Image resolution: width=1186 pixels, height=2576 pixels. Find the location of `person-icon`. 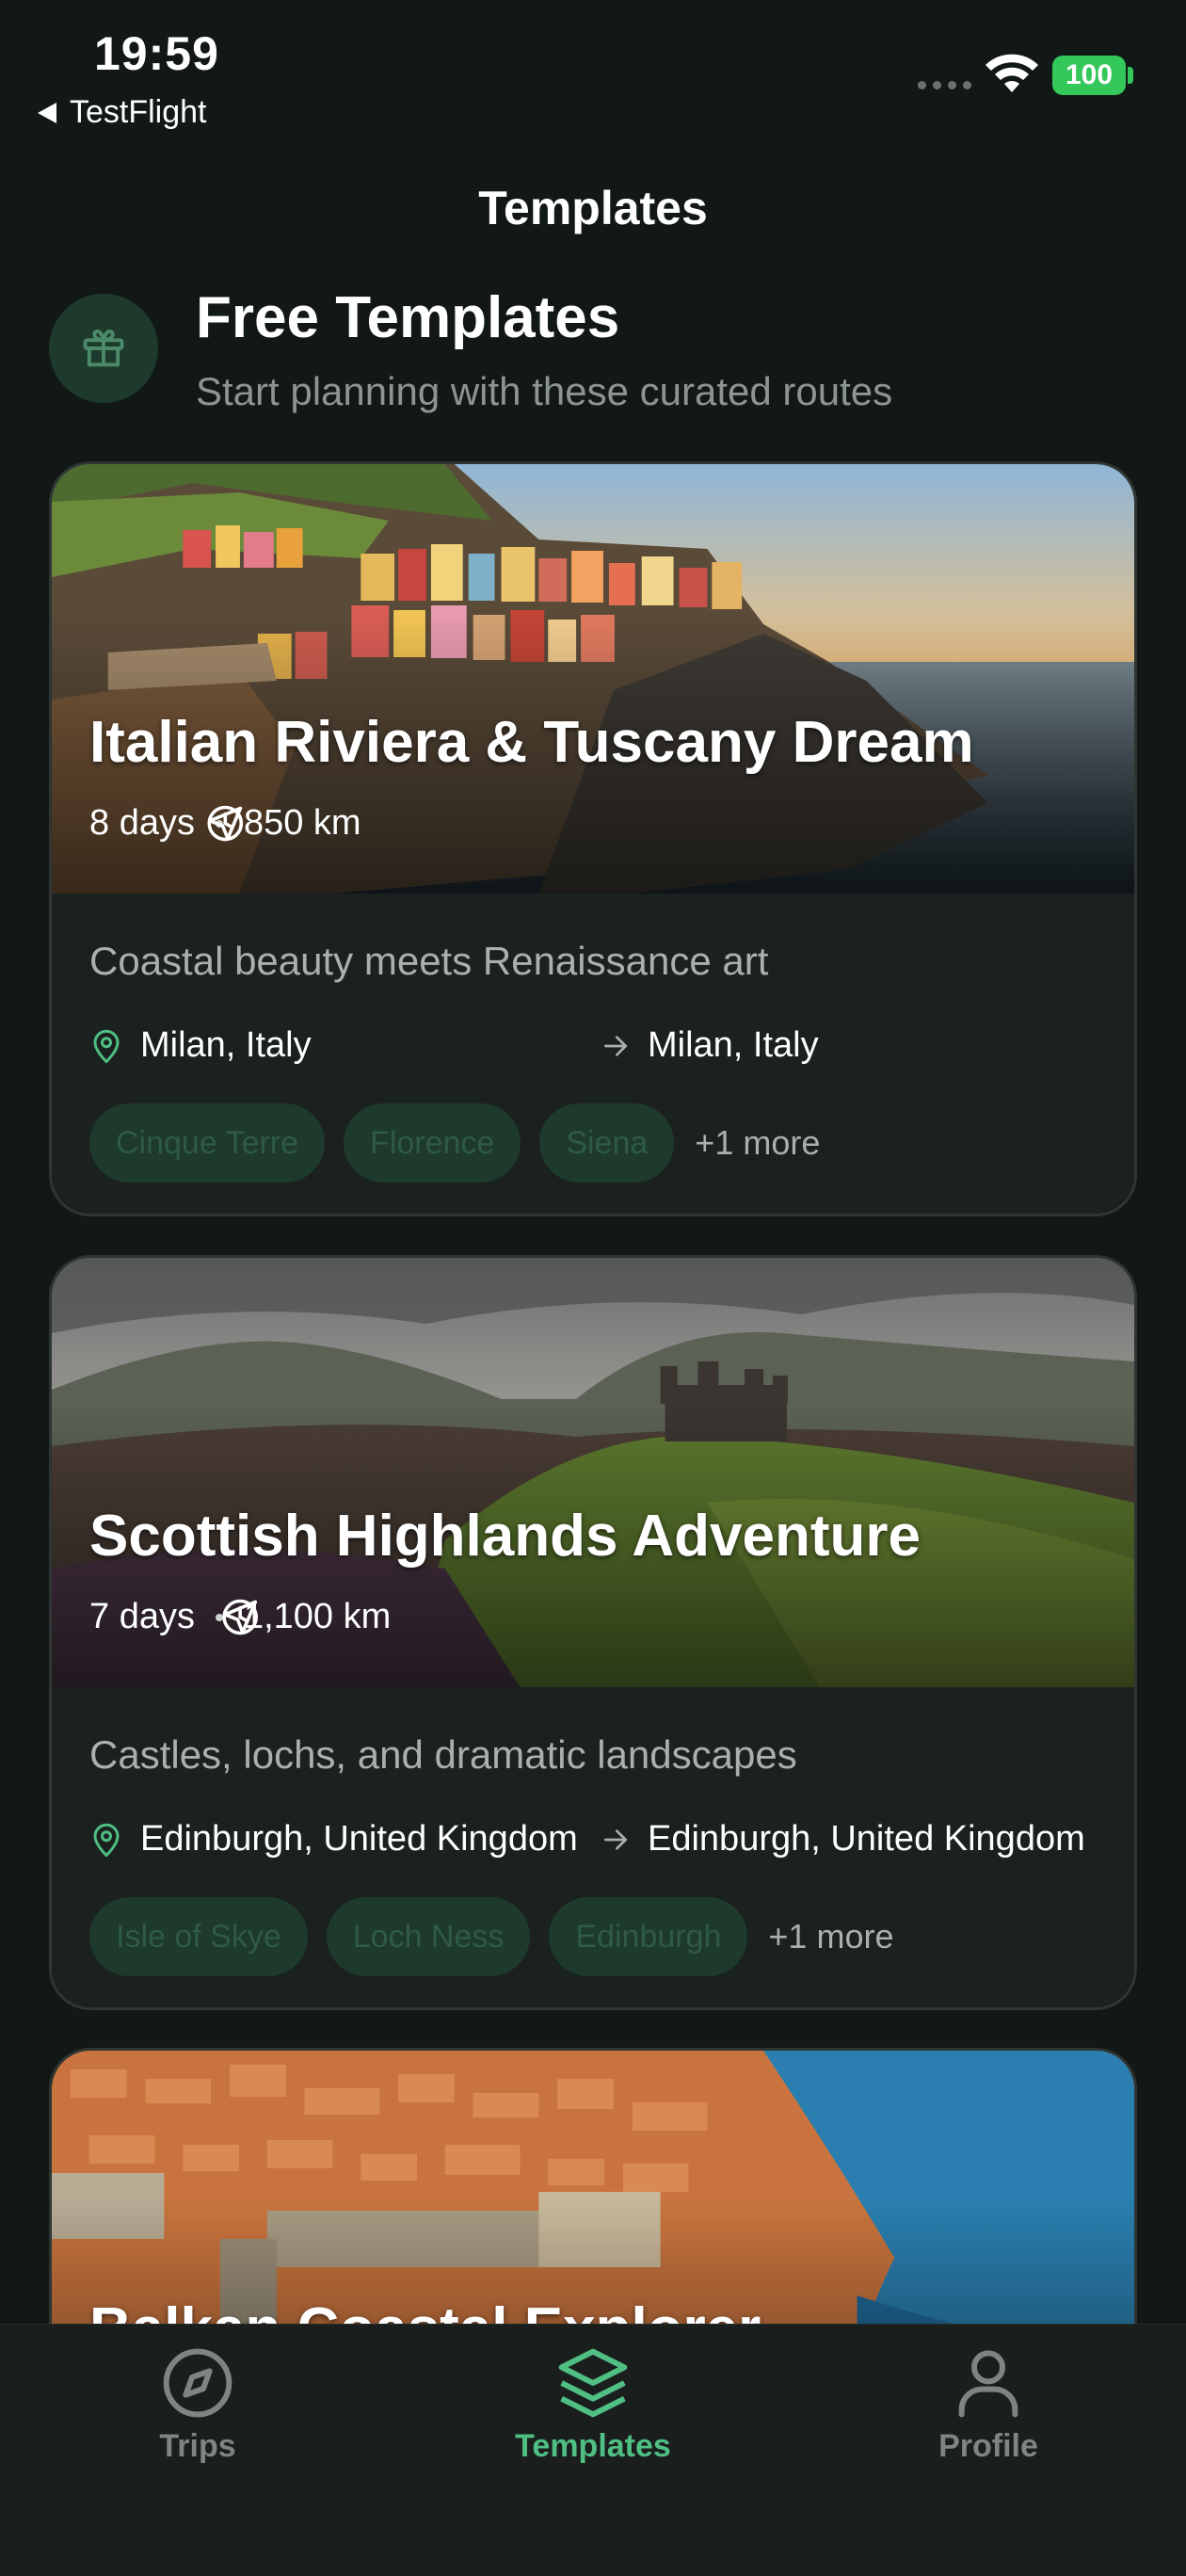

person-icon is located at coordinates (988, 2384).